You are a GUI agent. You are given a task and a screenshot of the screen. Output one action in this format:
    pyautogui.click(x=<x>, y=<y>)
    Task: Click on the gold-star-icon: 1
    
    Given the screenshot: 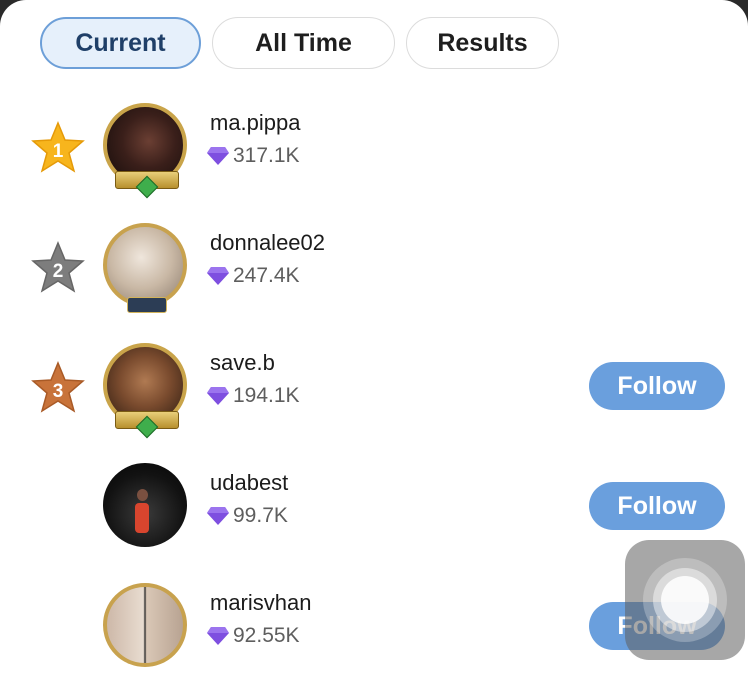 What is the action you would take?
    pyautogui.click(x=58, y=148)
    